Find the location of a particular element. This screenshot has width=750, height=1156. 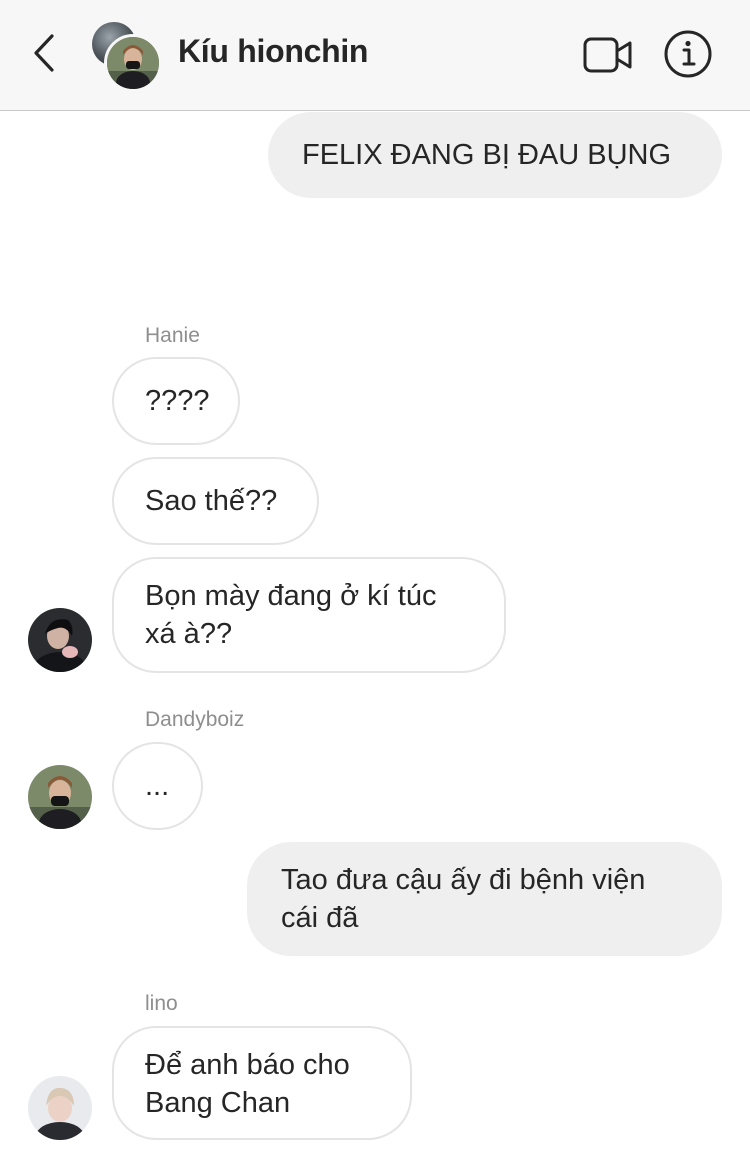

message-text: Sao thế?? is located at coordinates (211, 501).